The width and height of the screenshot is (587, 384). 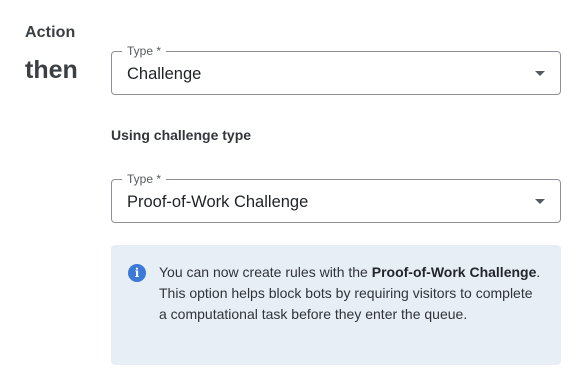 What do you see at coordinates (144, 51) in the screenshot?
I see `action-type-legend: Type *` at bounding box center [144, 51].